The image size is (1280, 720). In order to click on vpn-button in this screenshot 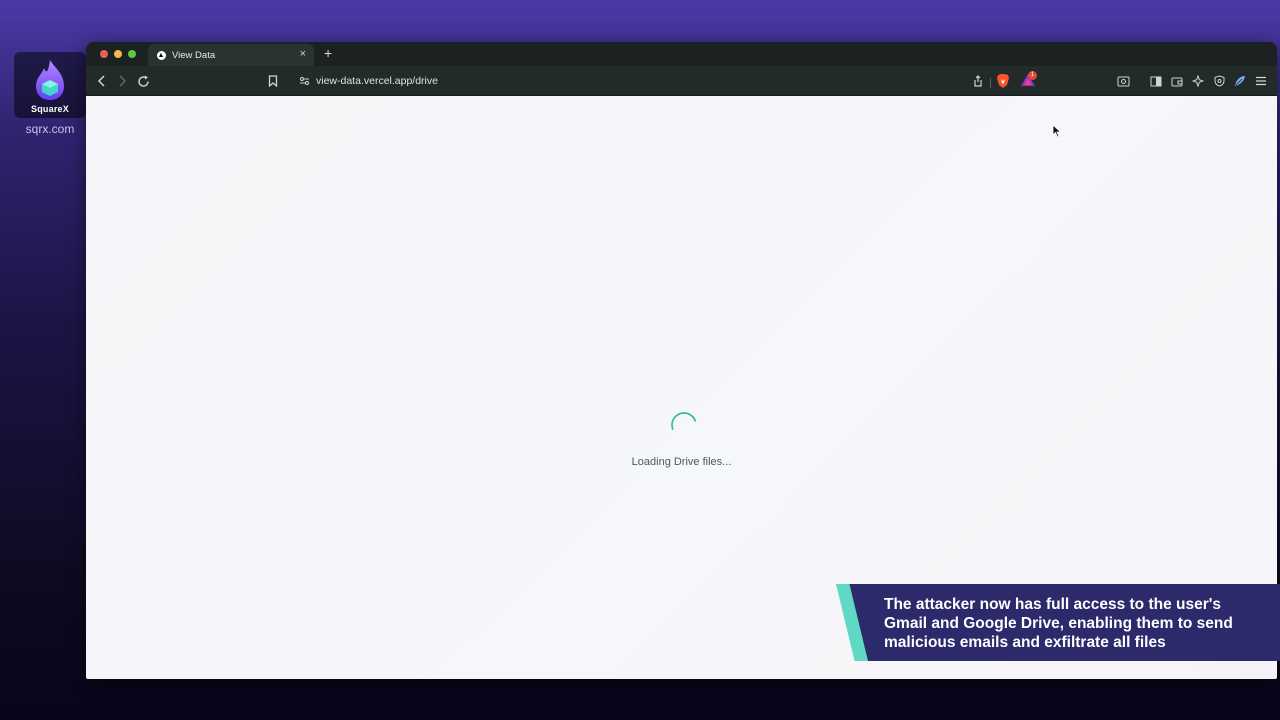, I will do `click(1219, 81)`.